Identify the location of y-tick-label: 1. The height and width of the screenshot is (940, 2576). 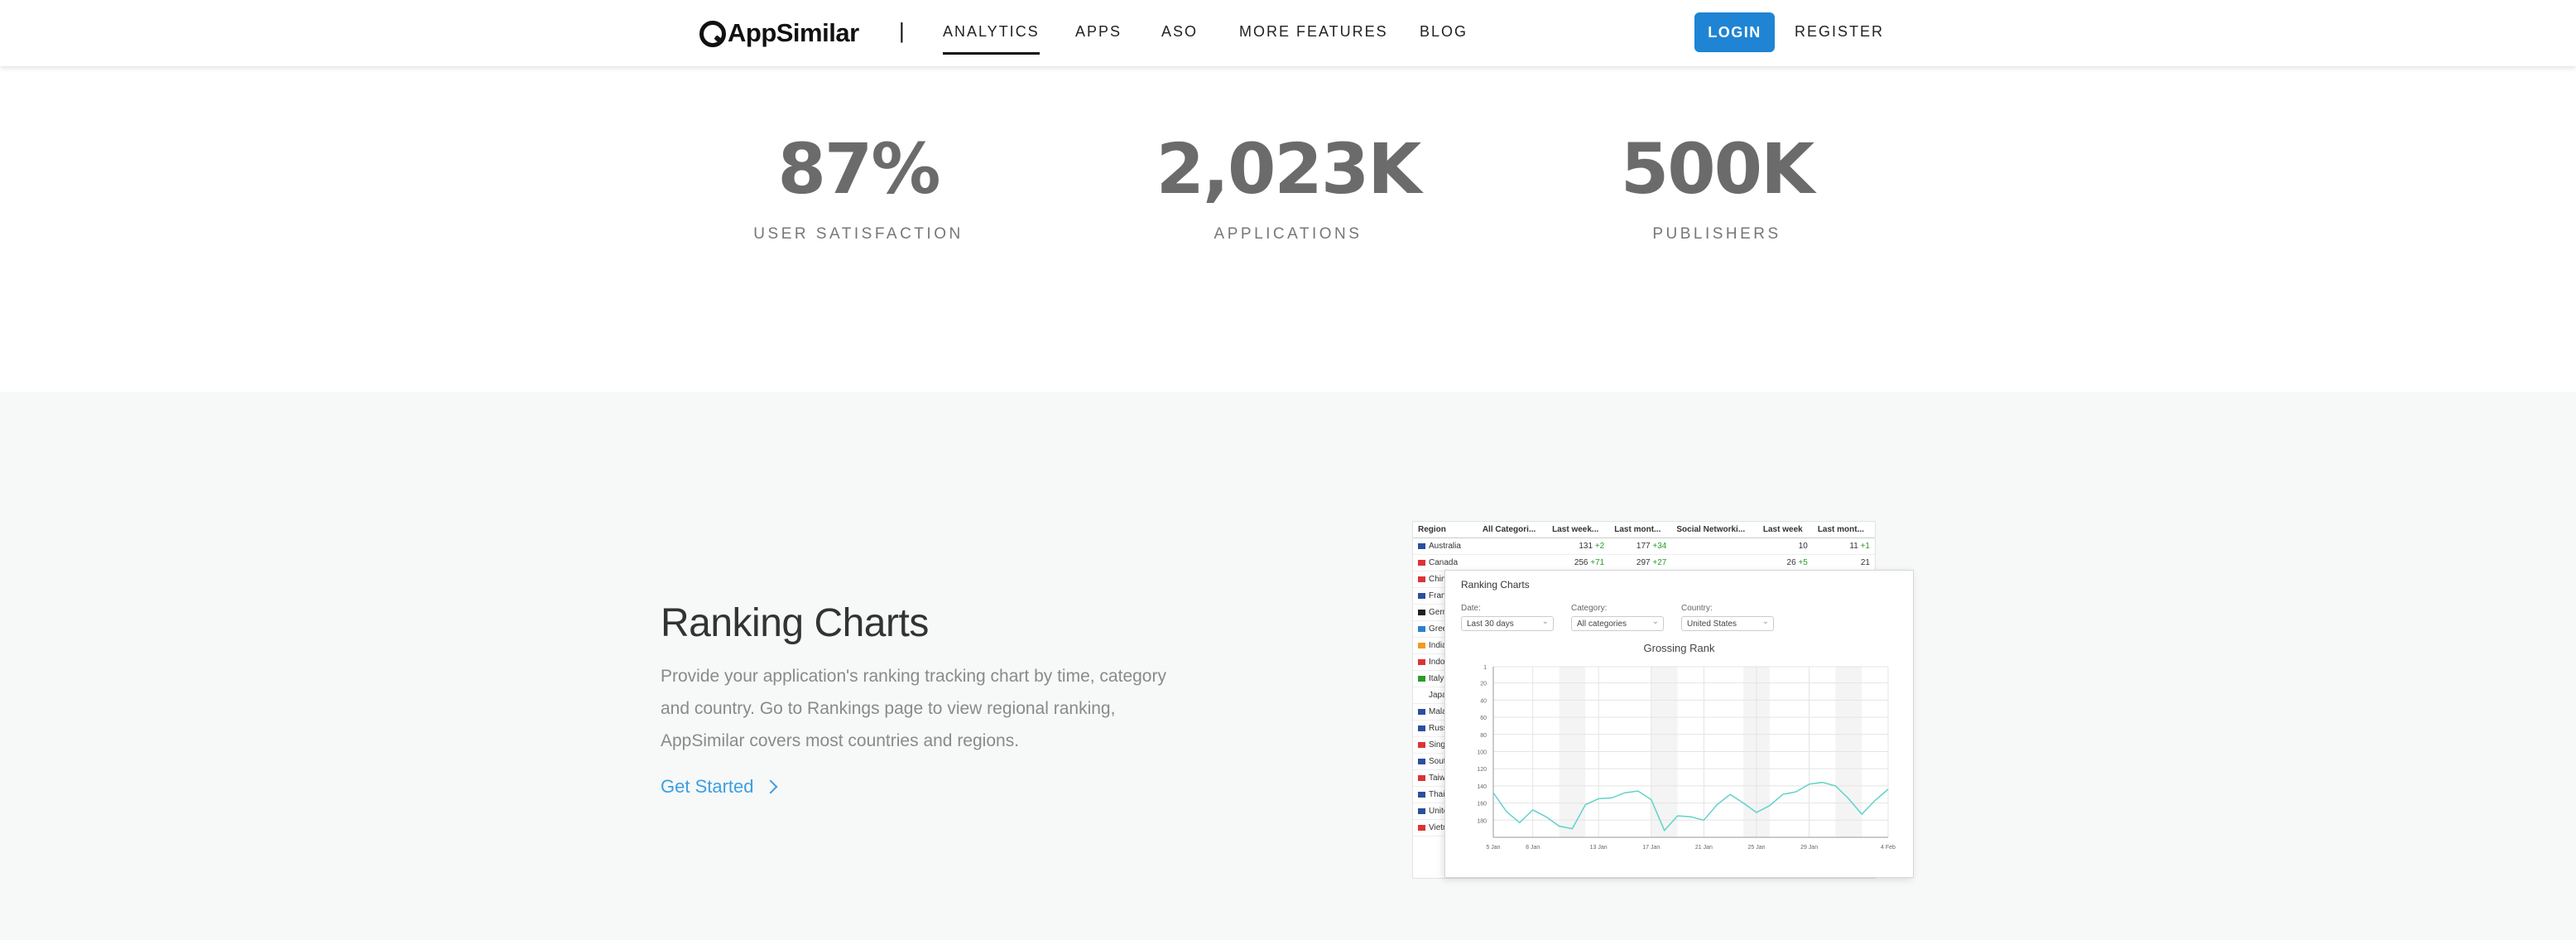
(1485, 668).